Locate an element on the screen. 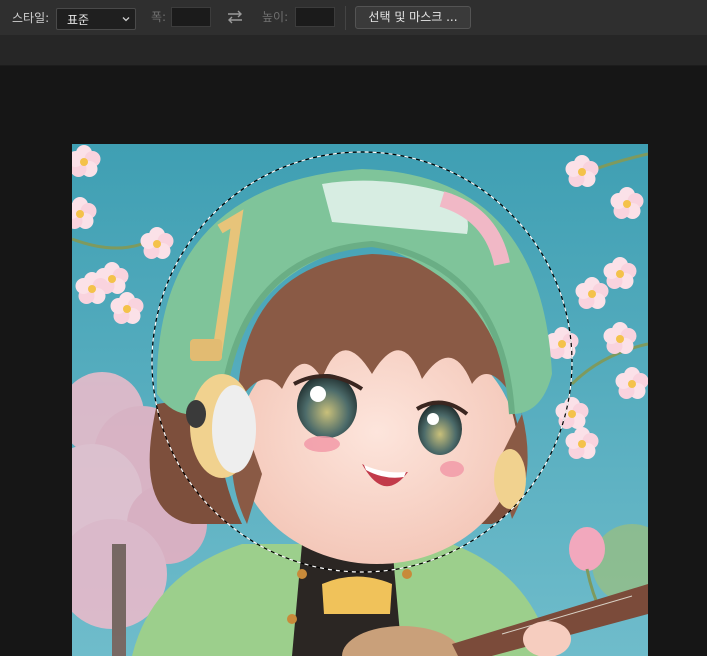  style-label: 스타일: is located at coordinates (31, 18).